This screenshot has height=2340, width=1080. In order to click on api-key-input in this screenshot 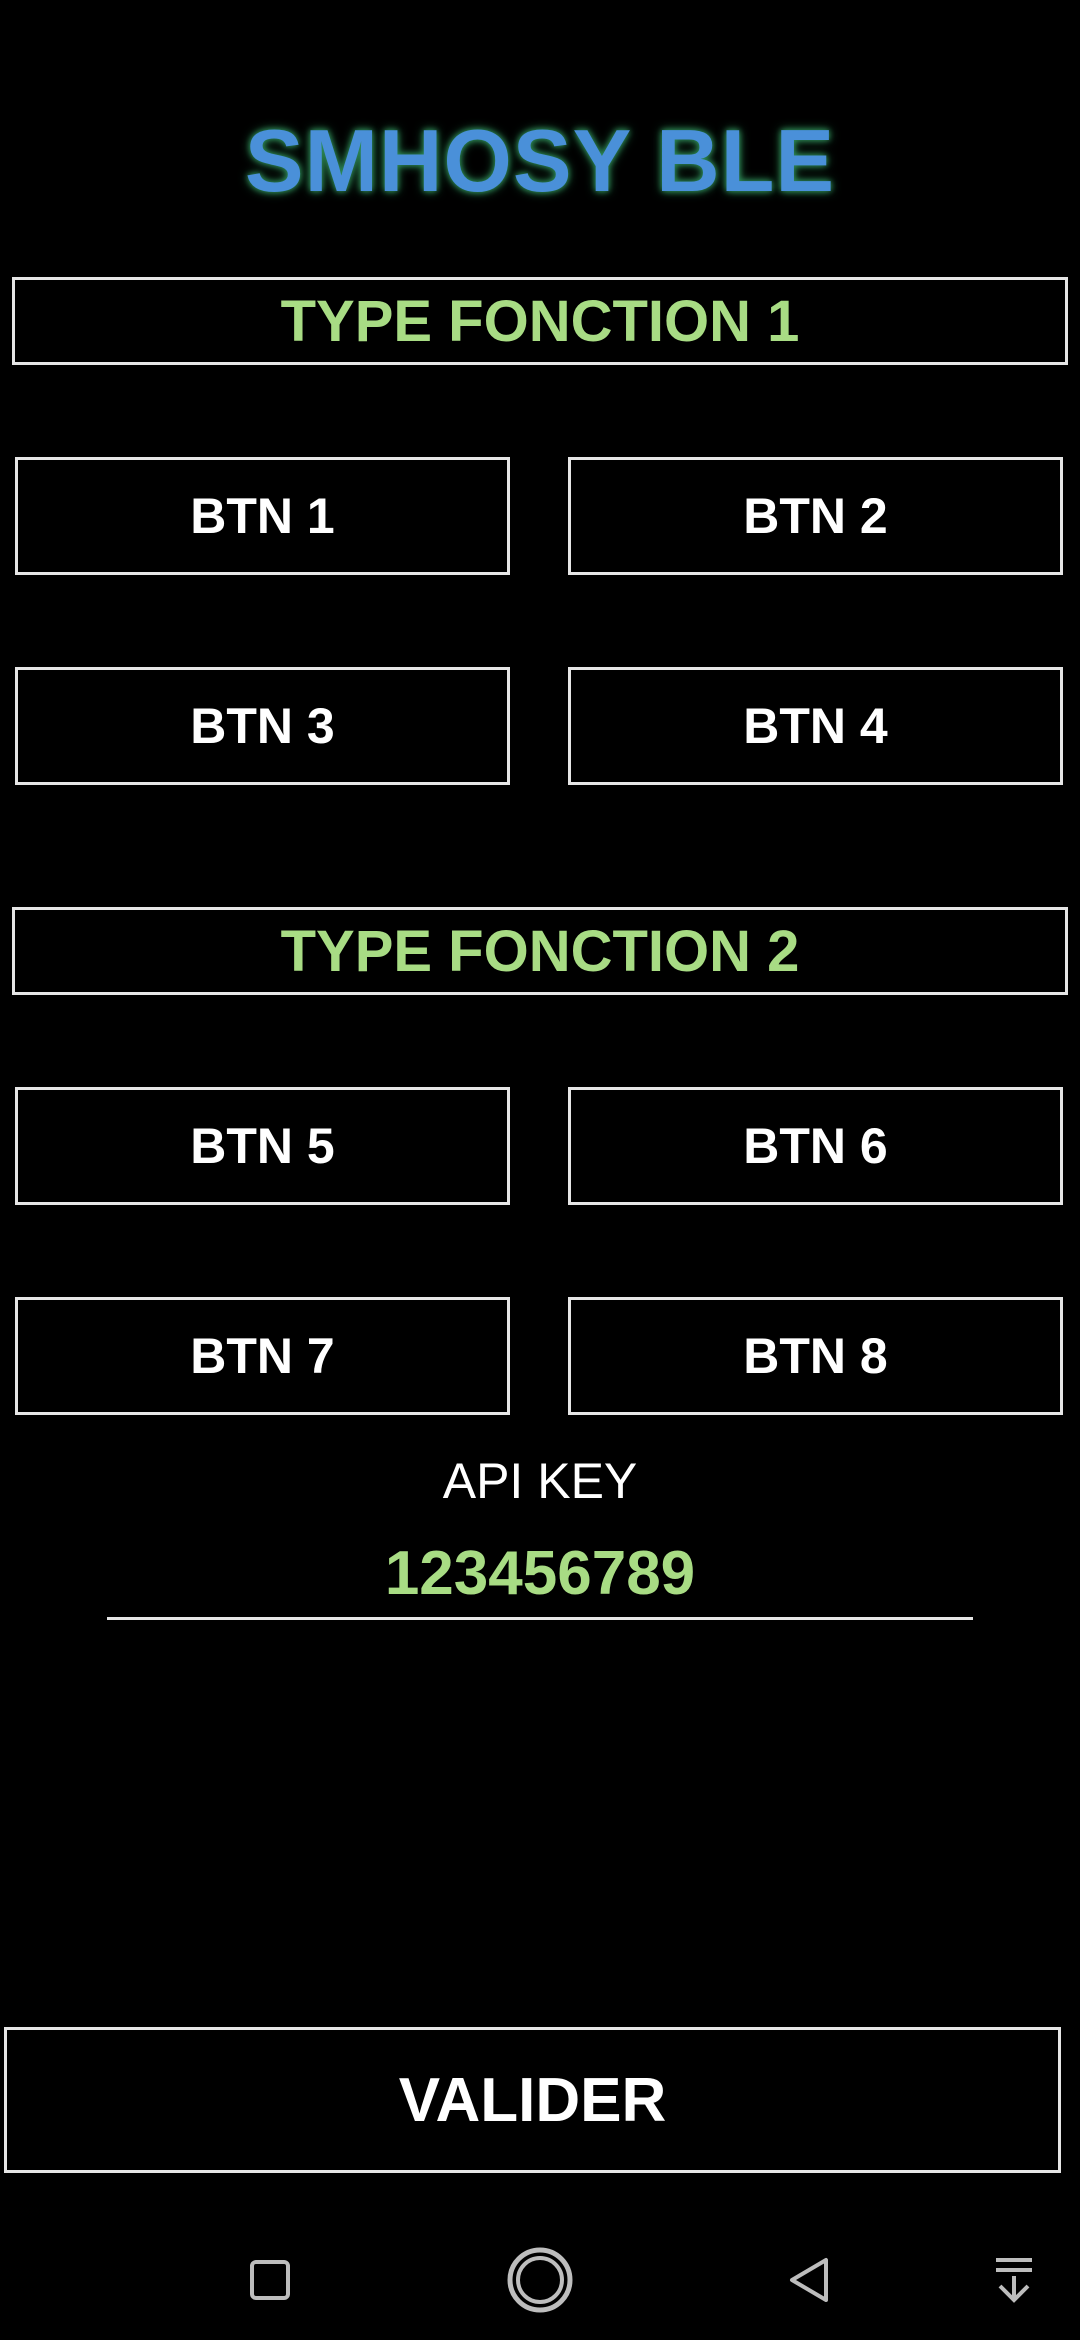, I will do `click(540, 1575)`.